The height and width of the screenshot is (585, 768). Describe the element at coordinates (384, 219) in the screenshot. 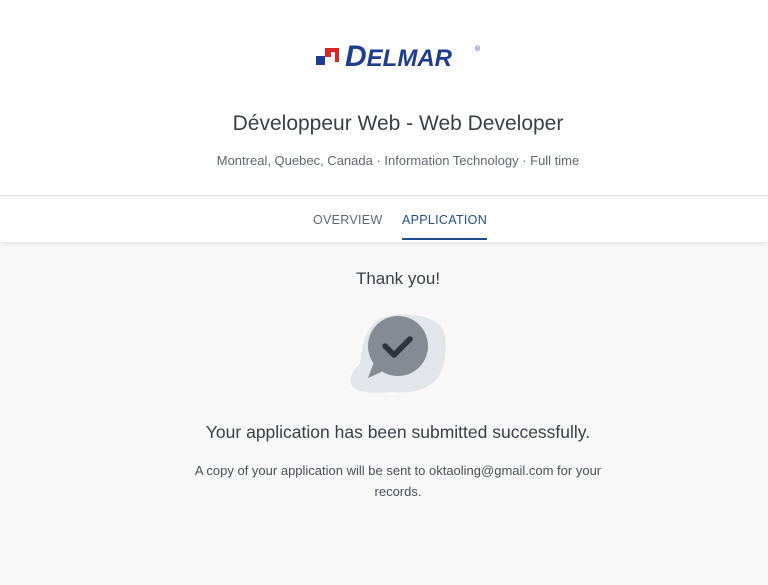

I see `job-tabs: OVERVIEW APPLICATION` at that location.